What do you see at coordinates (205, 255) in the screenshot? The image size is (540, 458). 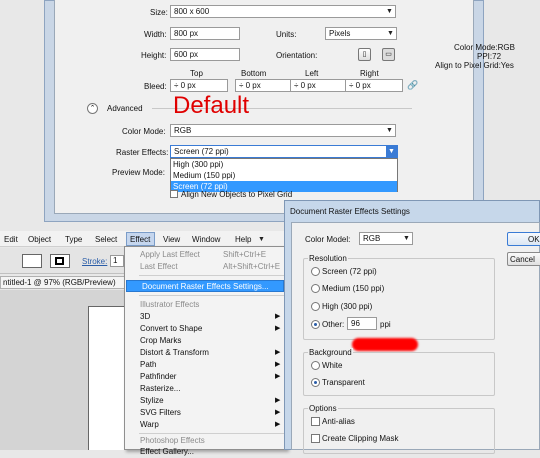 I see `menu-item-apply-last-effect: Apply Last Effect Shift+Ctrl+E` at bounding box center [205, 255].